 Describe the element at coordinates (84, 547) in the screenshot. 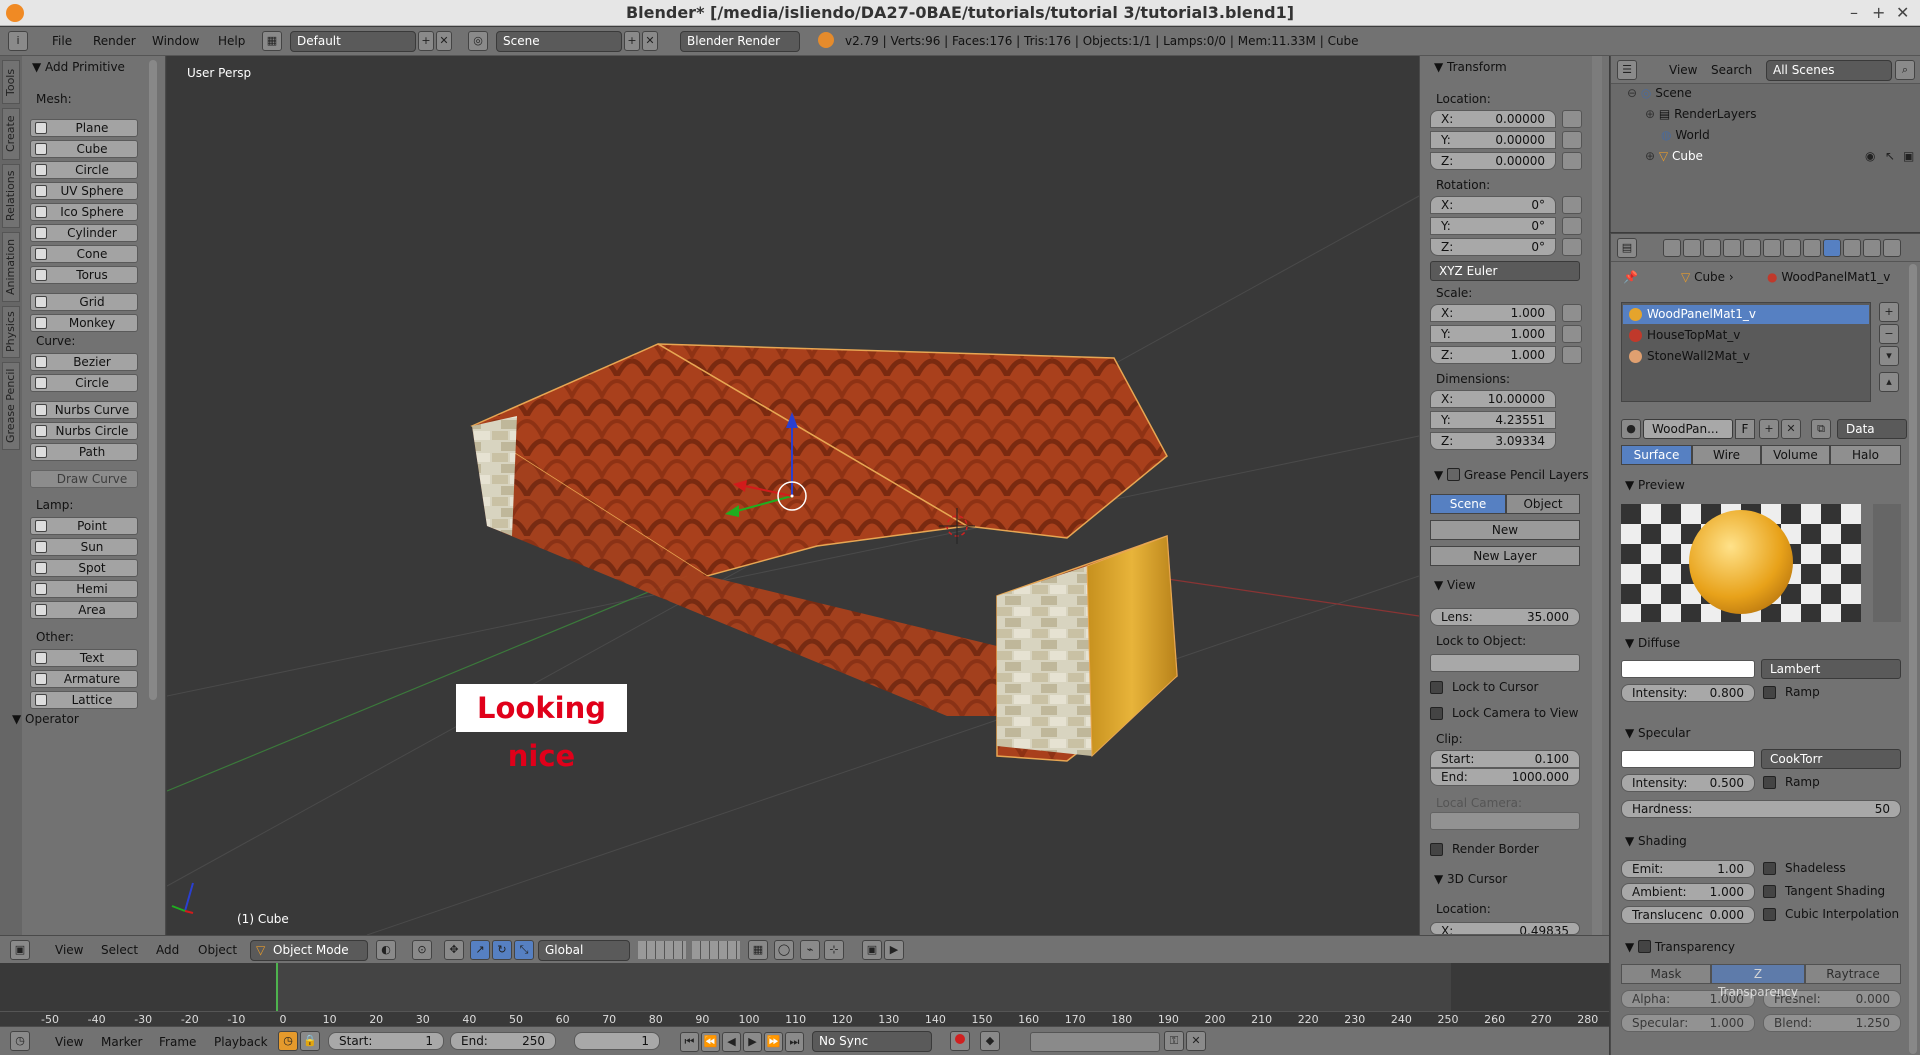

I see `lamp-sun-button: Sun` at that location.